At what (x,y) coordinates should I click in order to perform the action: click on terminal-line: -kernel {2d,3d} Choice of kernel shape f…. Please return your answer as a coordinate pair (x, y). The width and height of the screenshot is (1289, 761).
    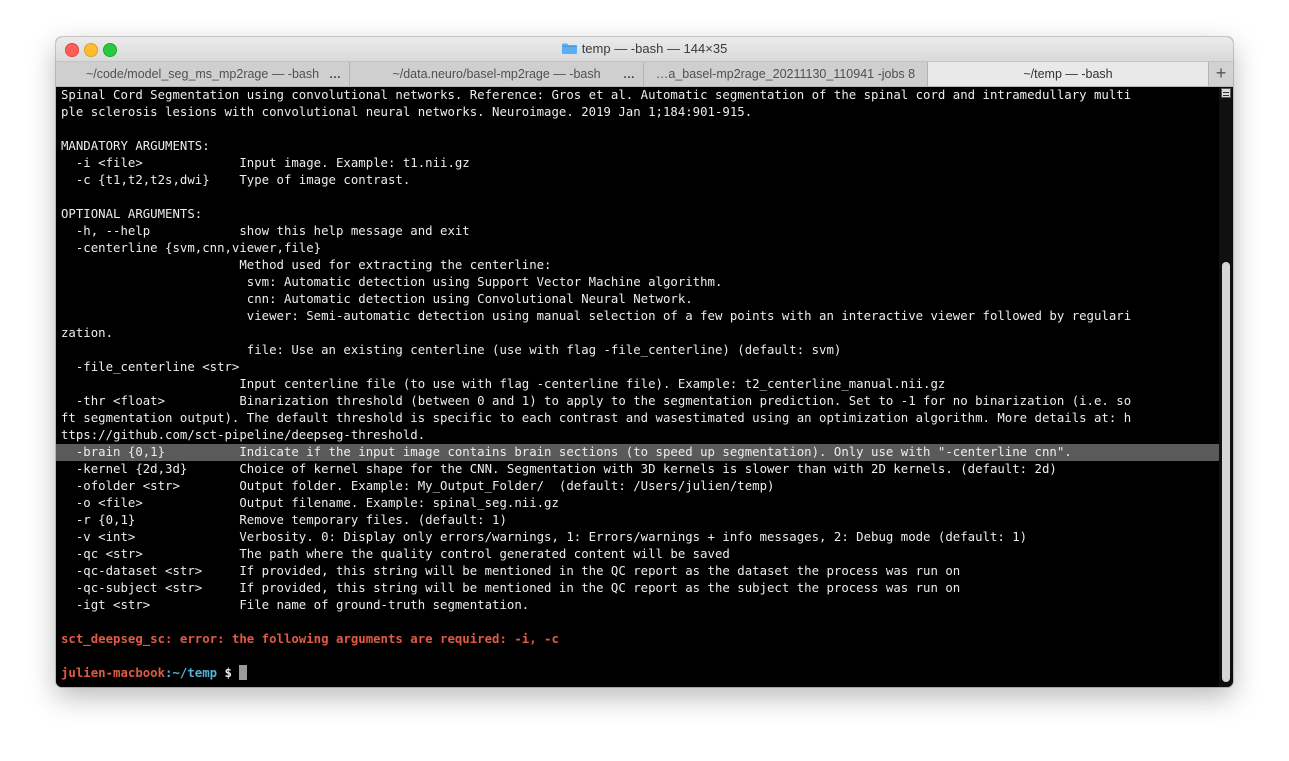
    Looking at the image, I should click on (559, 469).